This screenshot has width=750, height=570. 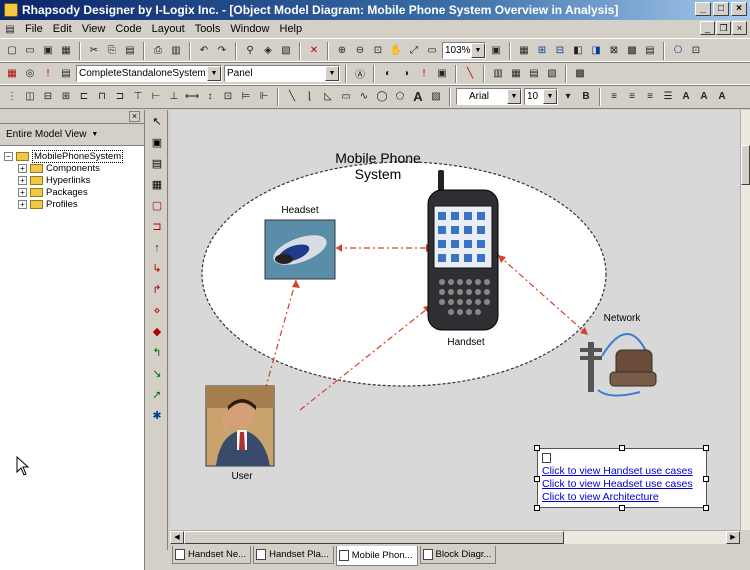 I want to click on same-size-icon: ⊡, so click(x=228, y=97).